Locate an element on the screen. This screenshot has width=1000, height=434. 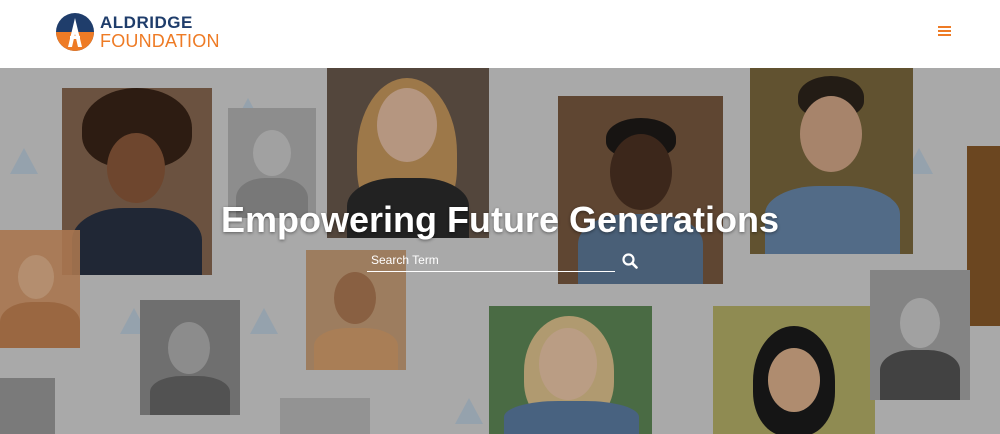
search-field-wrapper is located at coordinates (491, 261).